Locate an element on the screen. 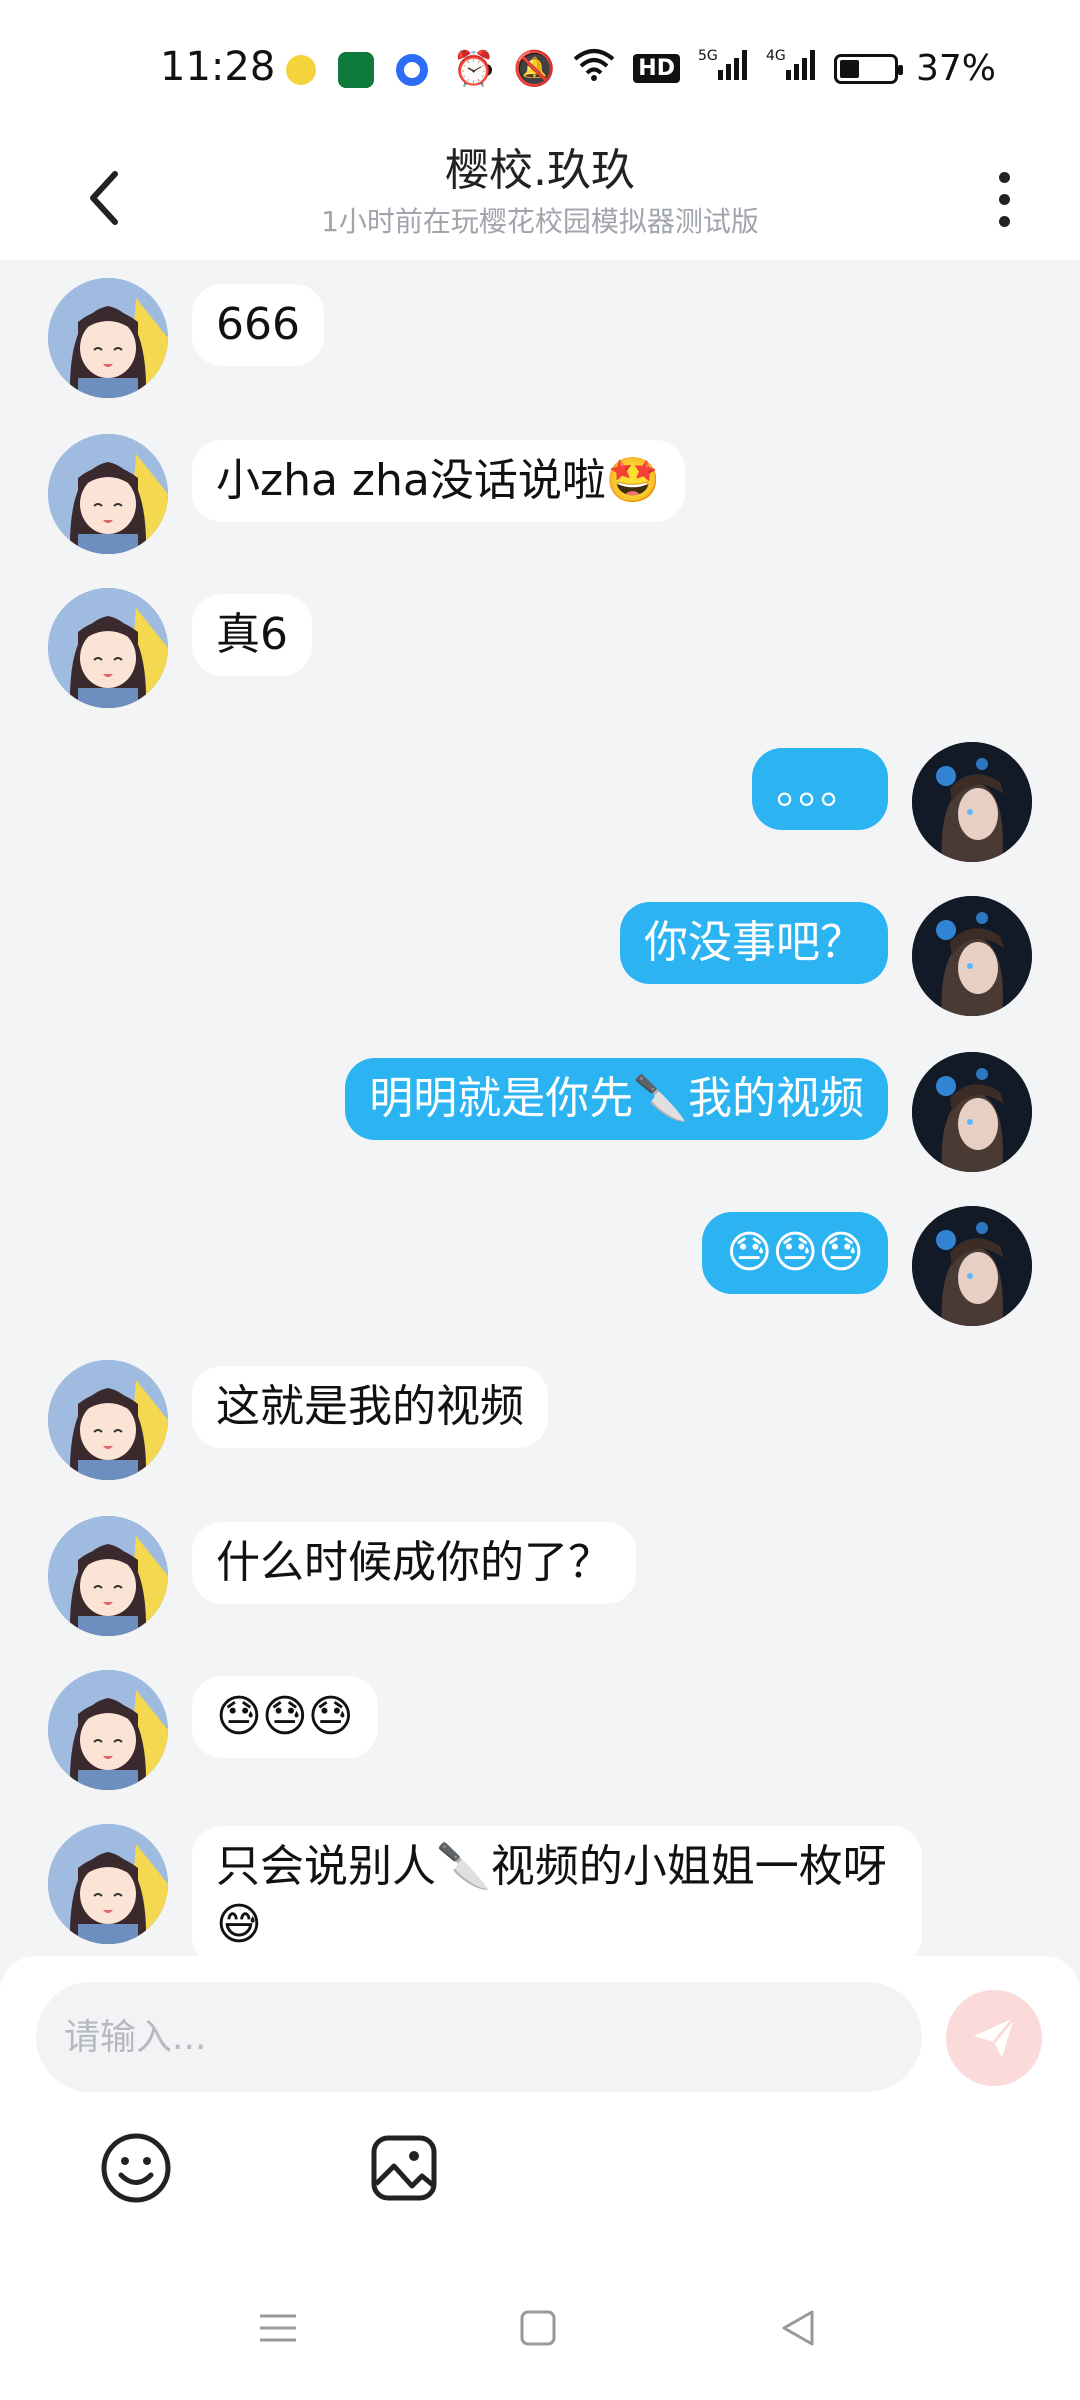 This screenshot has width=1080, height=2400. chat-header: 樱校.玖玖 1小时前在玩樱花校园模拟器测试版 is located at coordinates (540, 198).